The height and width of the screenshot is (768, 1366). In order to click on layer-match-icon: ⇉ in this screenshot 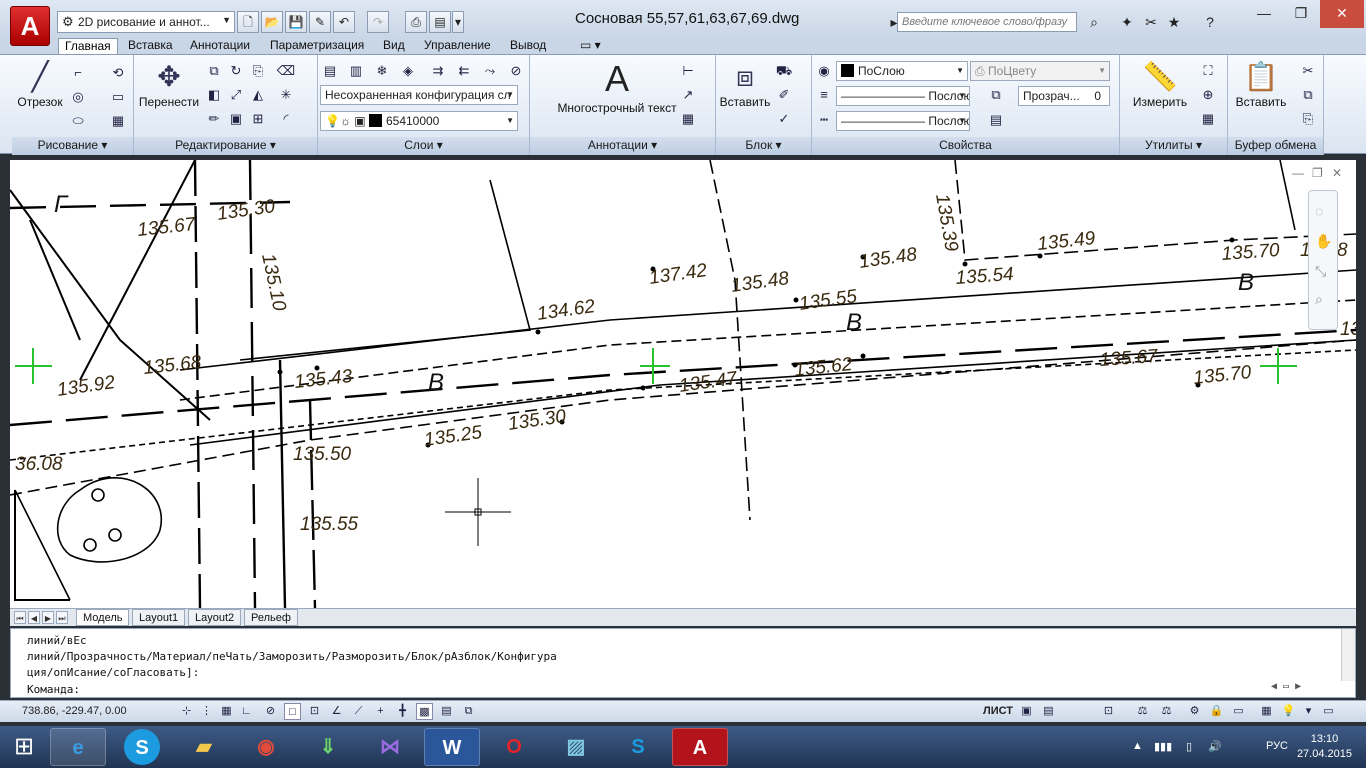, I will do `click(438, 71)`.